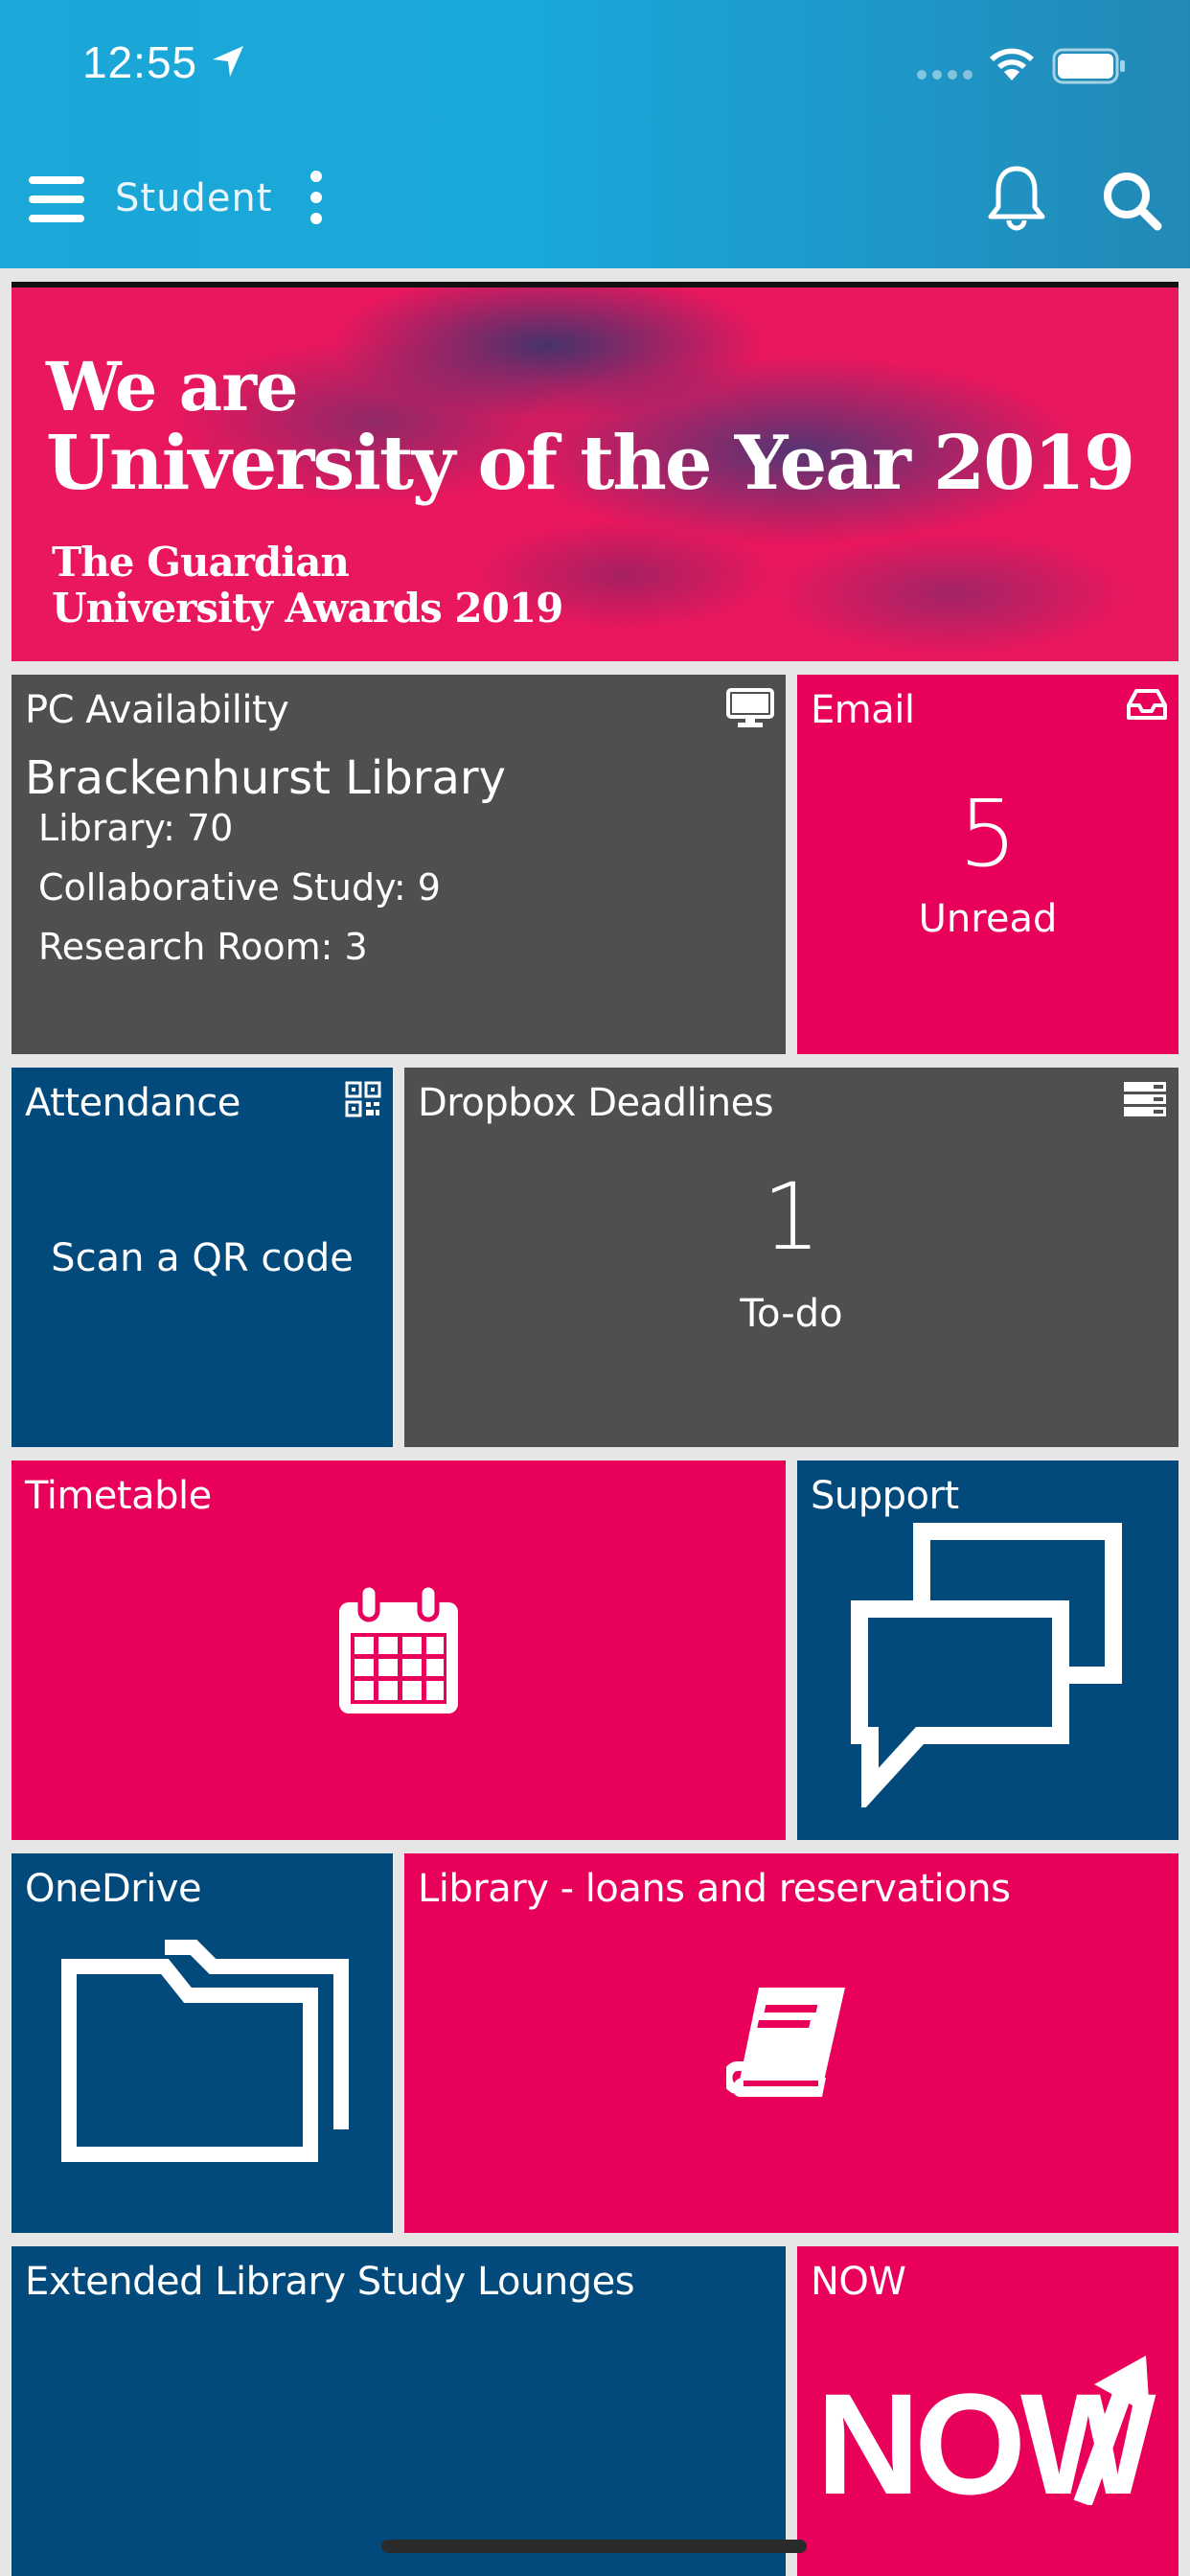 This screenshot has width=1190, height=2576. Describe the element at coordinates (157, 710) in the screenshot. I see `tile-title: PC Availability` at that location.